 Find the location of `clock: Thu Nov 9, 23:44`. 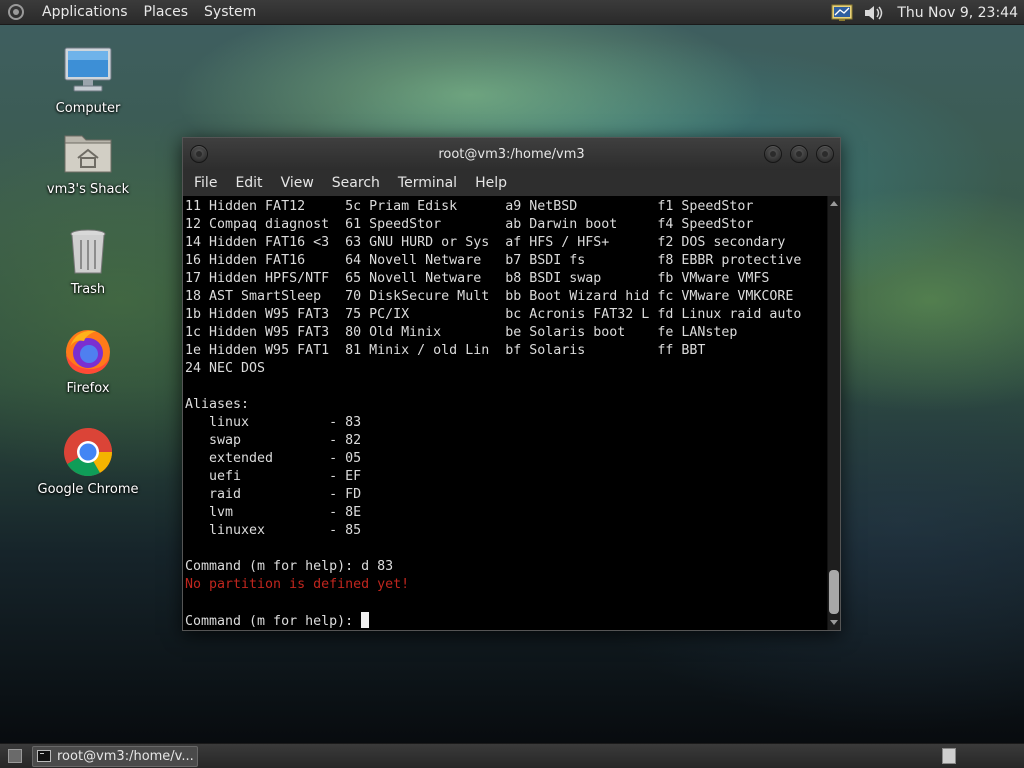

clock: Thu Nov 9, 23:44 is located at coordinates (957, 13).